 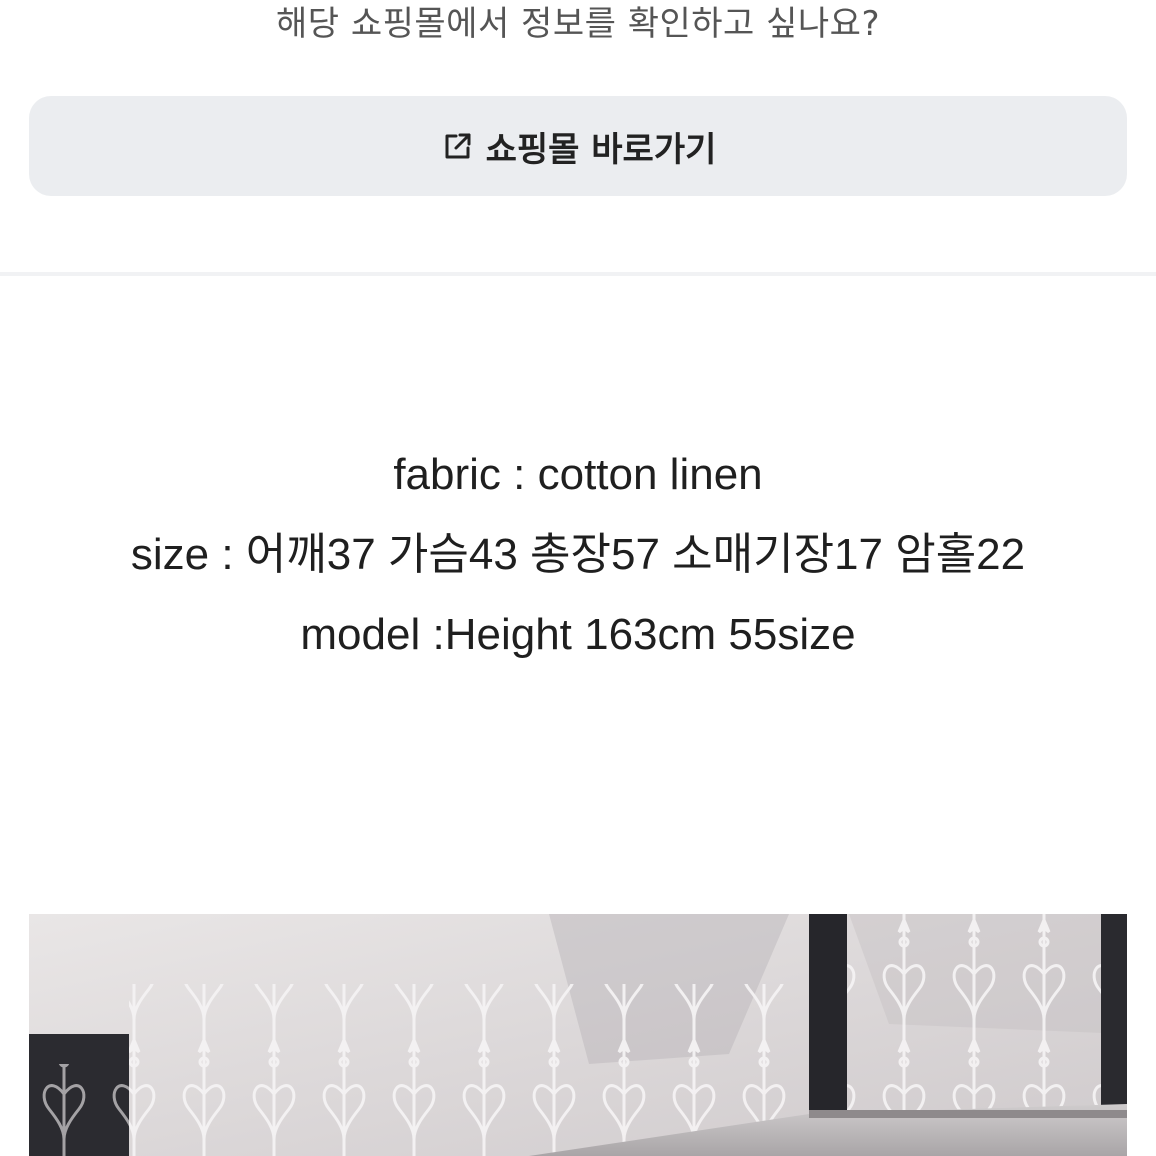 I want to click on go-to-shop-label: 쇼핑몰 바로가기, so click(x=601, y=149).